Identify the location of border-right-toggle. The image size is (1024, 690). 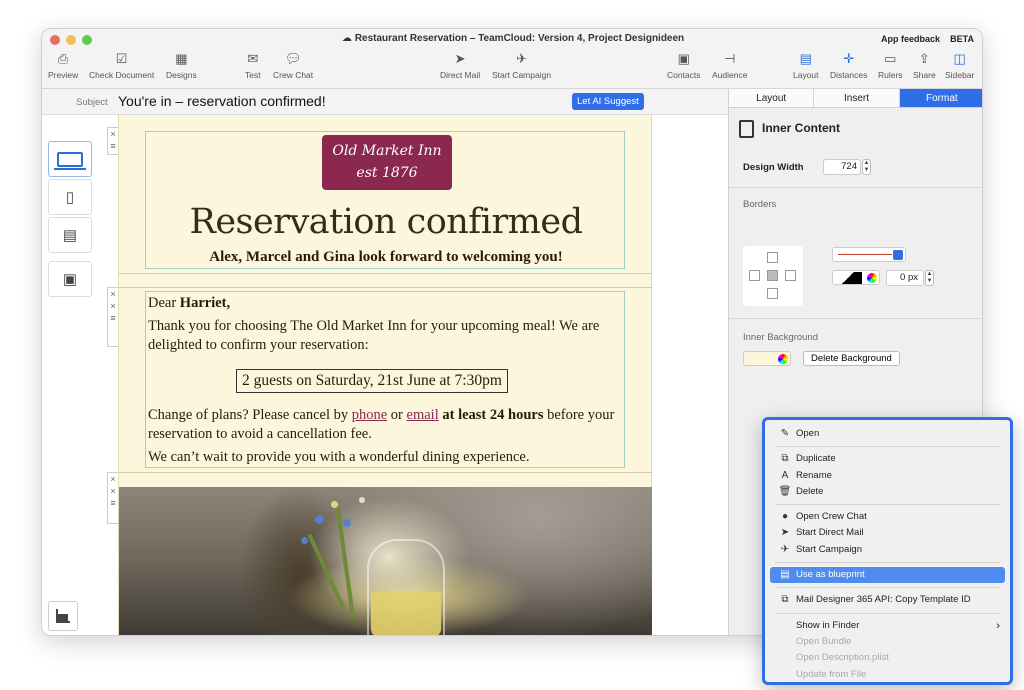
(790, 275).